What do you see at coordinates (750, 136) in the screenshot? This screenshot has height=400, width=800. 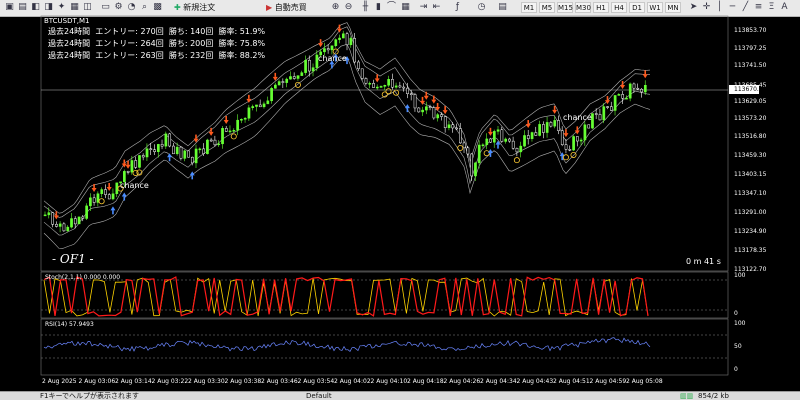 I see `price-tick-label: 113516.80` at bounding box center [750, 136].